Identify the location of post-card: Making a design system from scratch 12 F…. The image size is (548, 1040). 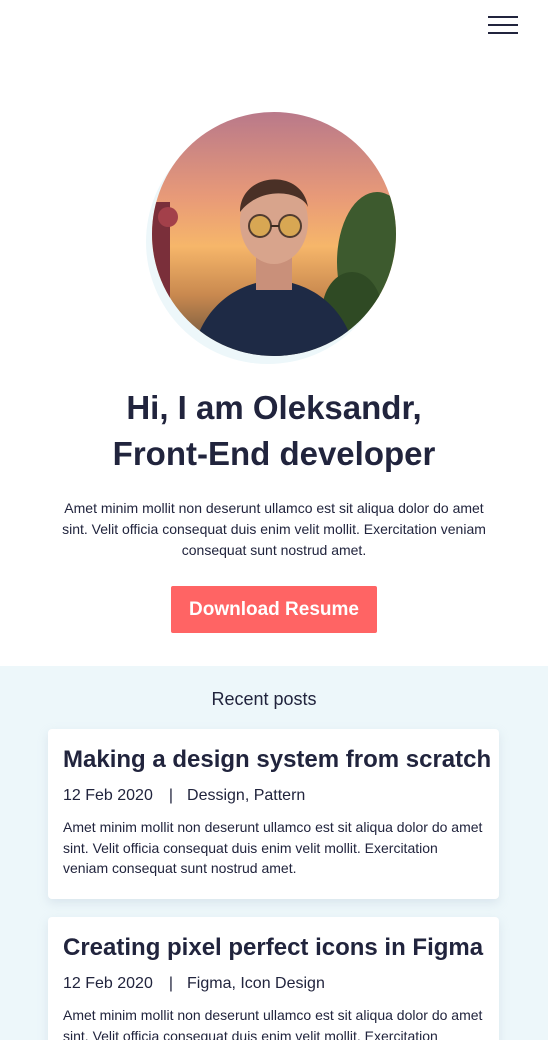
(273, 814).